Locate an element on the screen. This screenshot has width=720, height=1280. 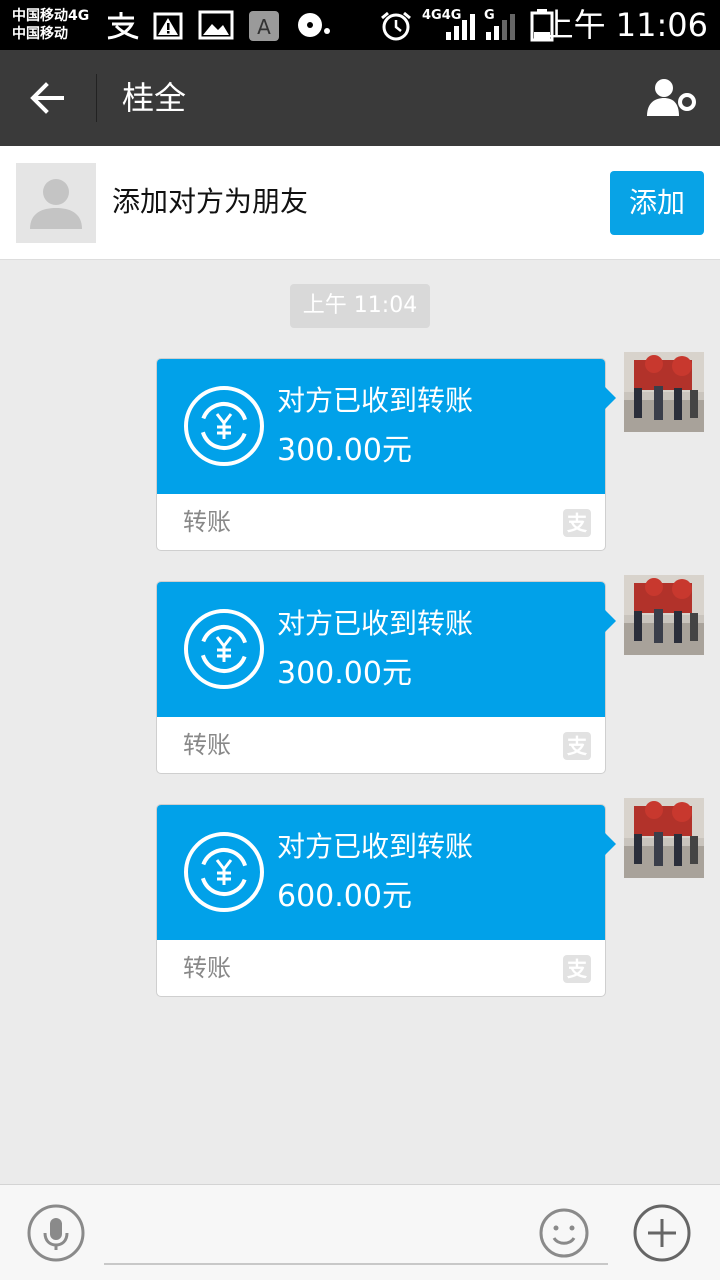
status-time: 上午 11:06 is located at coordinates (624, 25).